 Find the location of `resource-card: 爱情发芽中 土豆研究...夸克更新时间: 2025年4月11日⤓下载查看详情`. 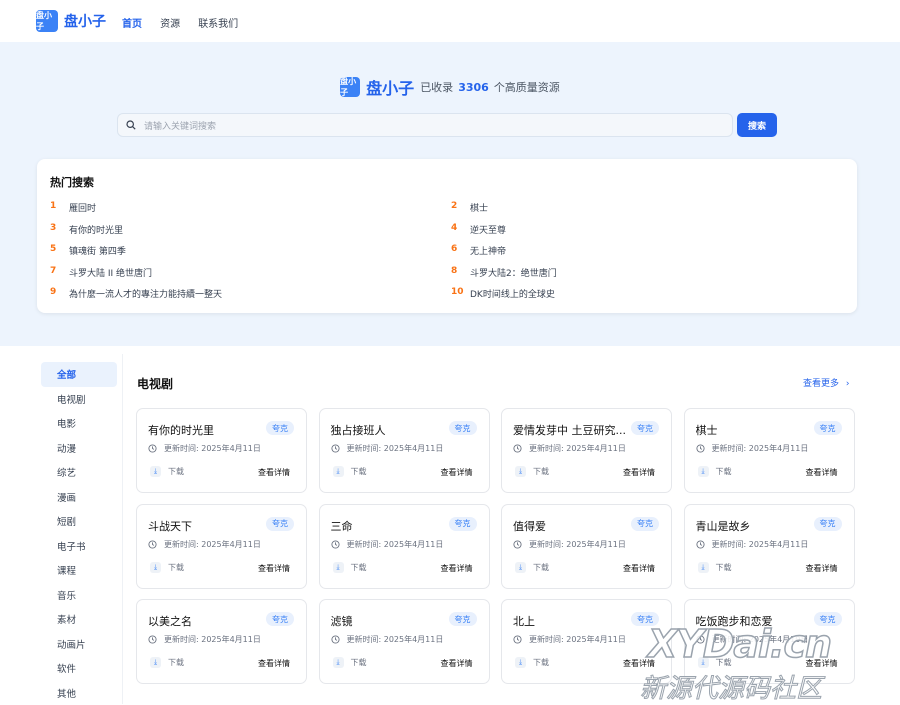

resource-card: 爱情发芽中 土豆研究...夸克更新时间: 2025年4月11日⤓下载查看详情 is located at coordinates (586, 450).